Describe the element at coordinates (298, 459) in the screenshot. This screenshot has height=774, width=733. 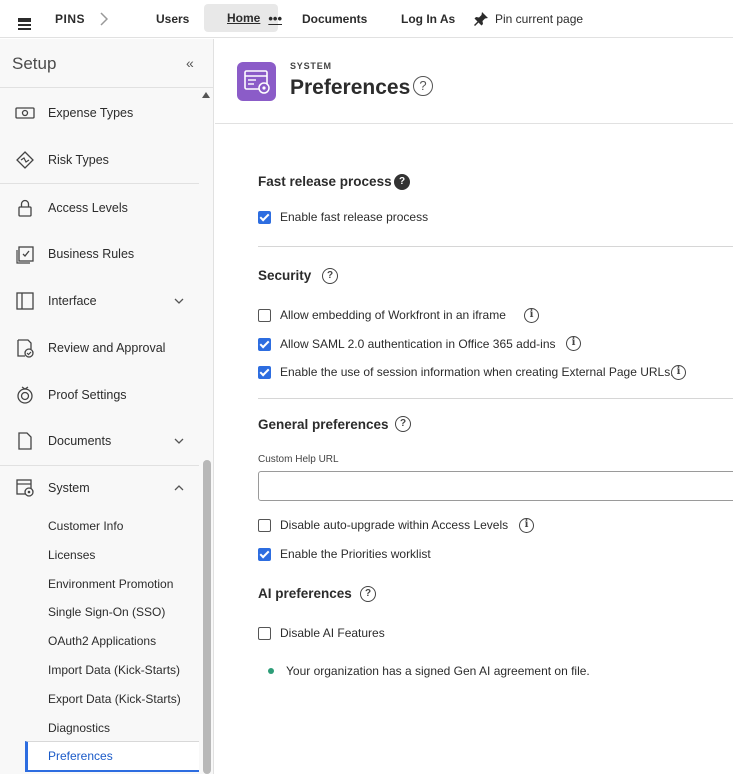
I see `custom-help-url-label: Custom Help URL` at that location.